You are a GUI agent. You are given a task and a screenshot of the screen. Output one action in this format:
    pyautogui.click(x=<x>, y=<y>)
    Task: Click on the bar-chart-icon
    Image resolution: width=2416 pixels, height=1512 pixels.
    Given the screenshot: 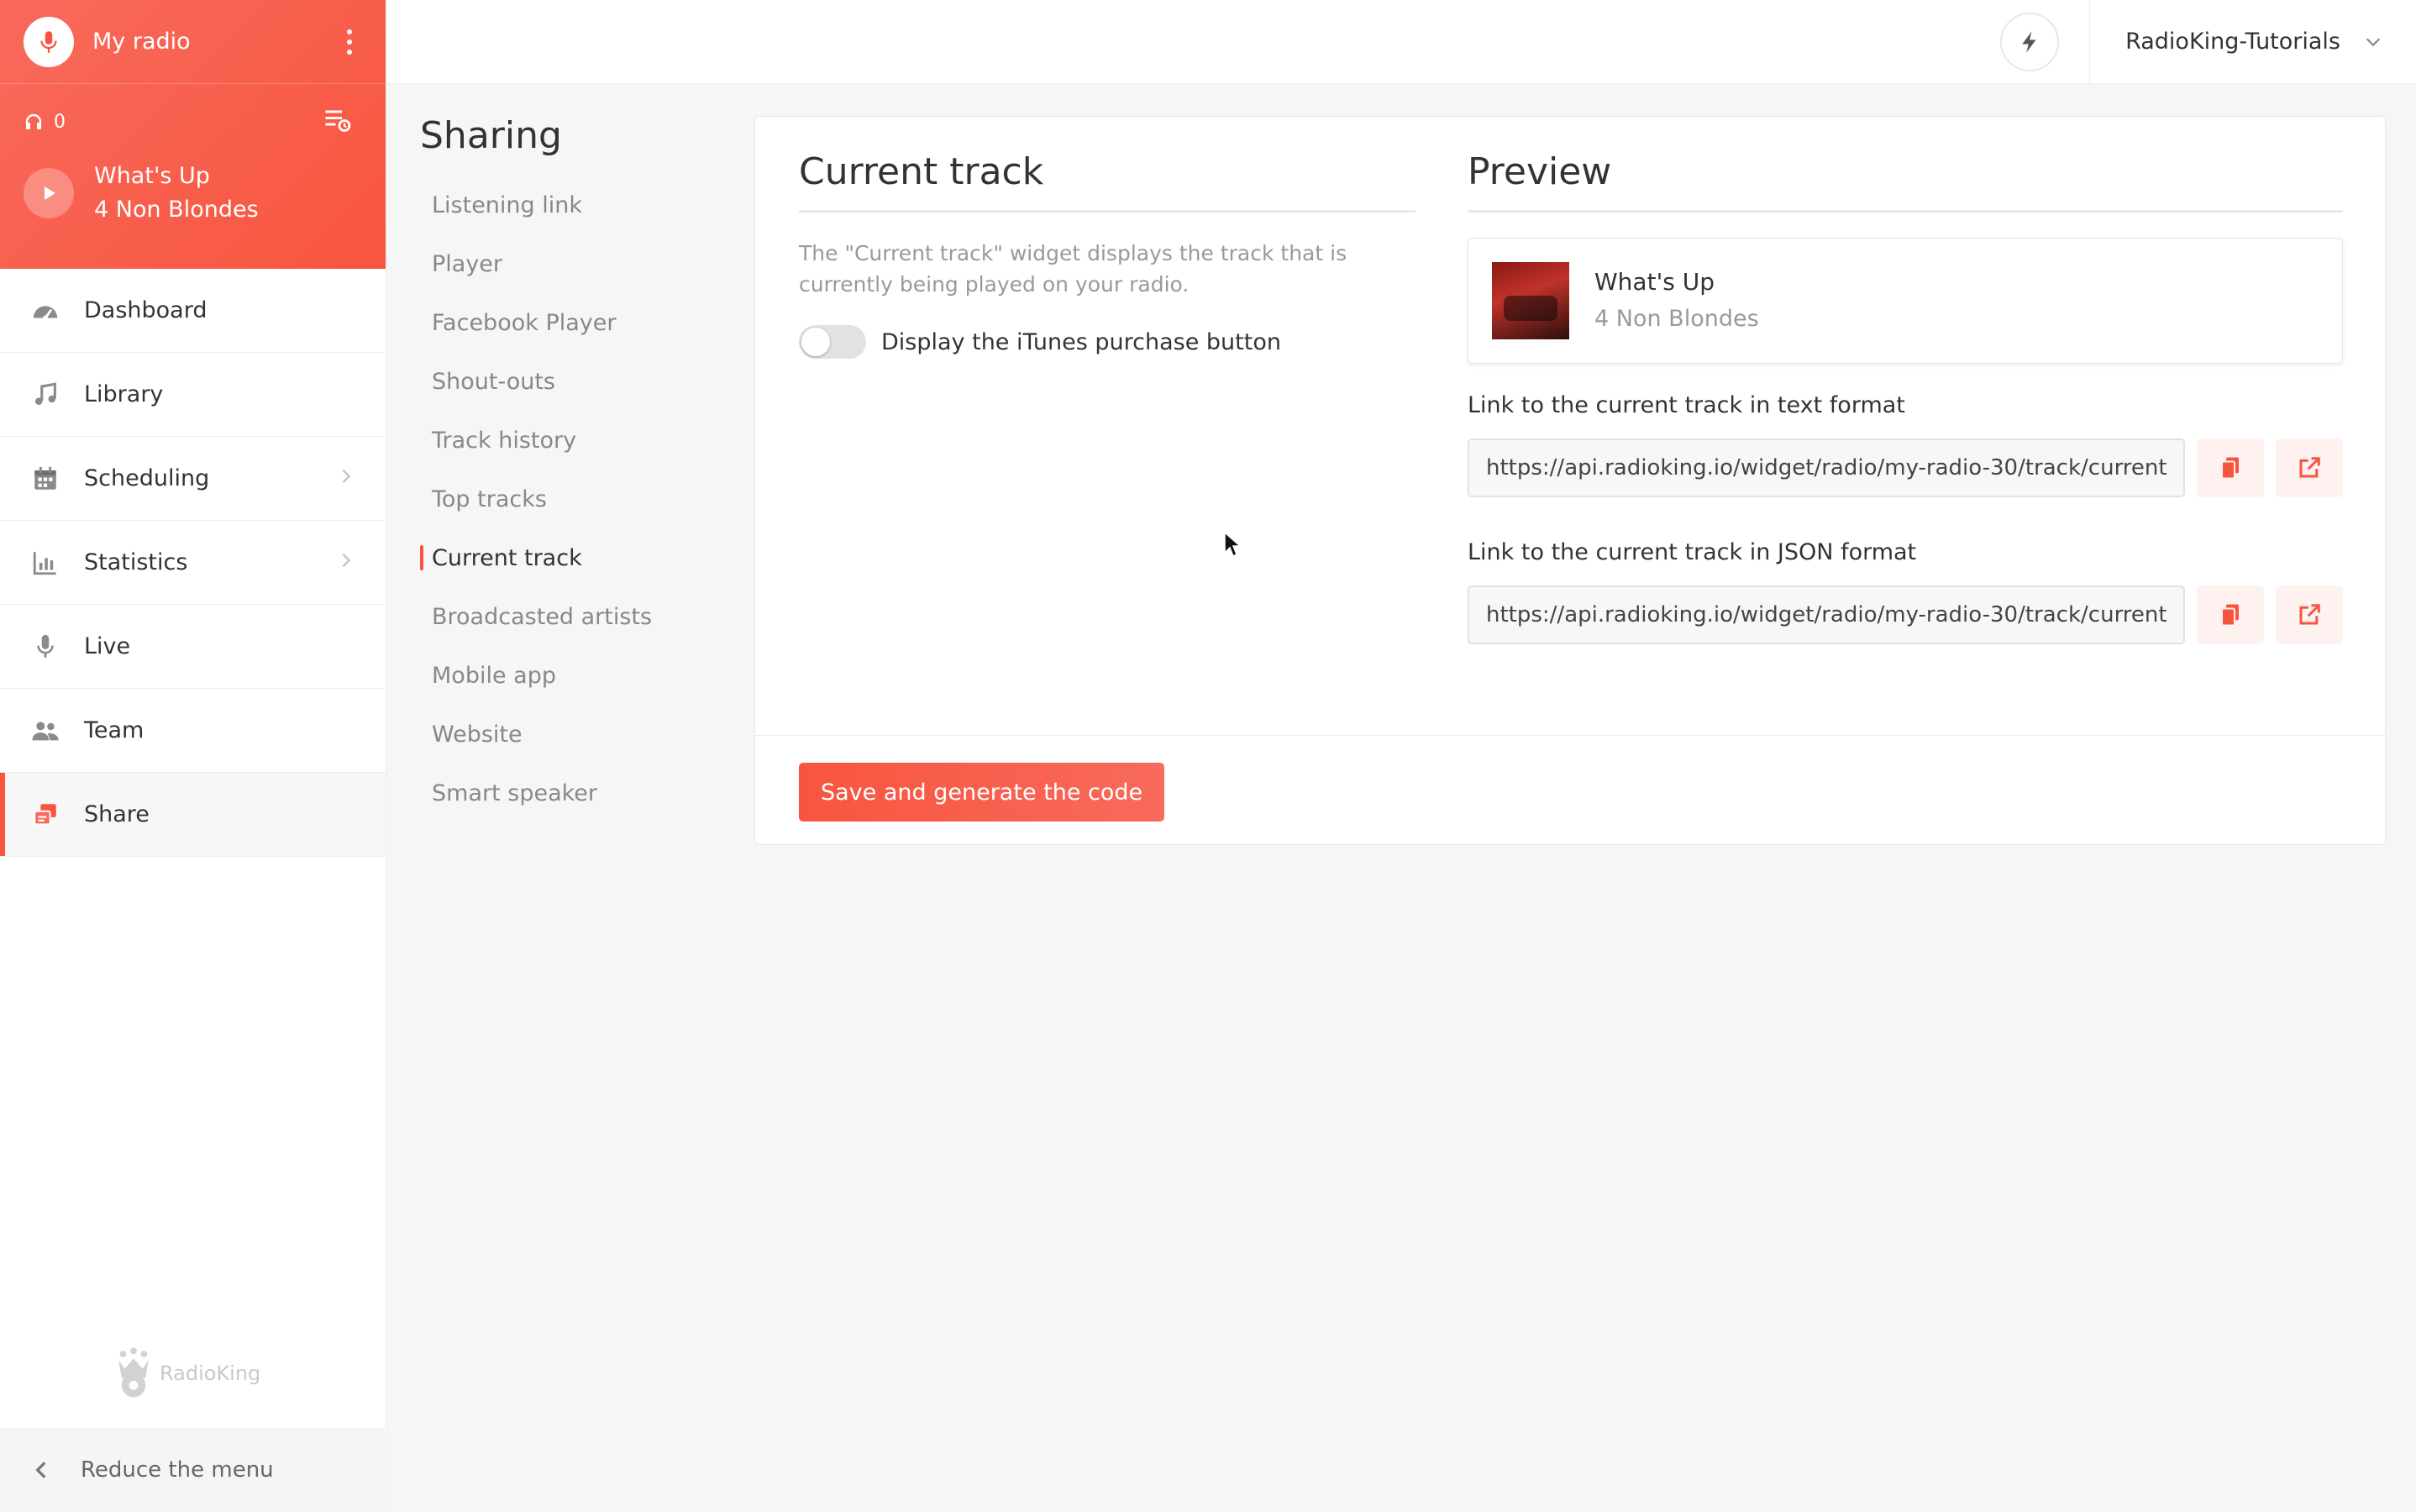 What is the action you would take?
    pyautogui.click(x=45, y=563)
    